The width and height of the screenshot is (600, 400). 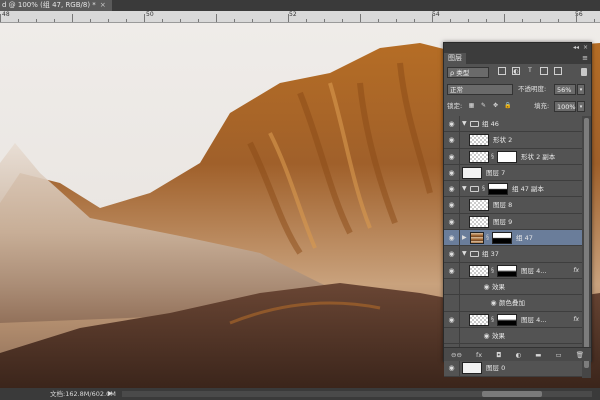 What do you see at coordinates (581, 89) in the screenshot?
I see `opacity-dropdown-icon: ▾` at bounding box center [581, 89].